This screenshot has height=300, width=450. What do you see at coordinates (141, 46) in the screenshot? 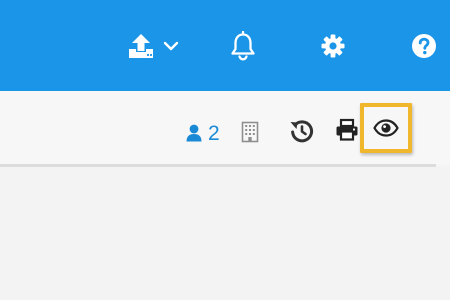
I see `upload-icon` at bounding box center [141, 46].